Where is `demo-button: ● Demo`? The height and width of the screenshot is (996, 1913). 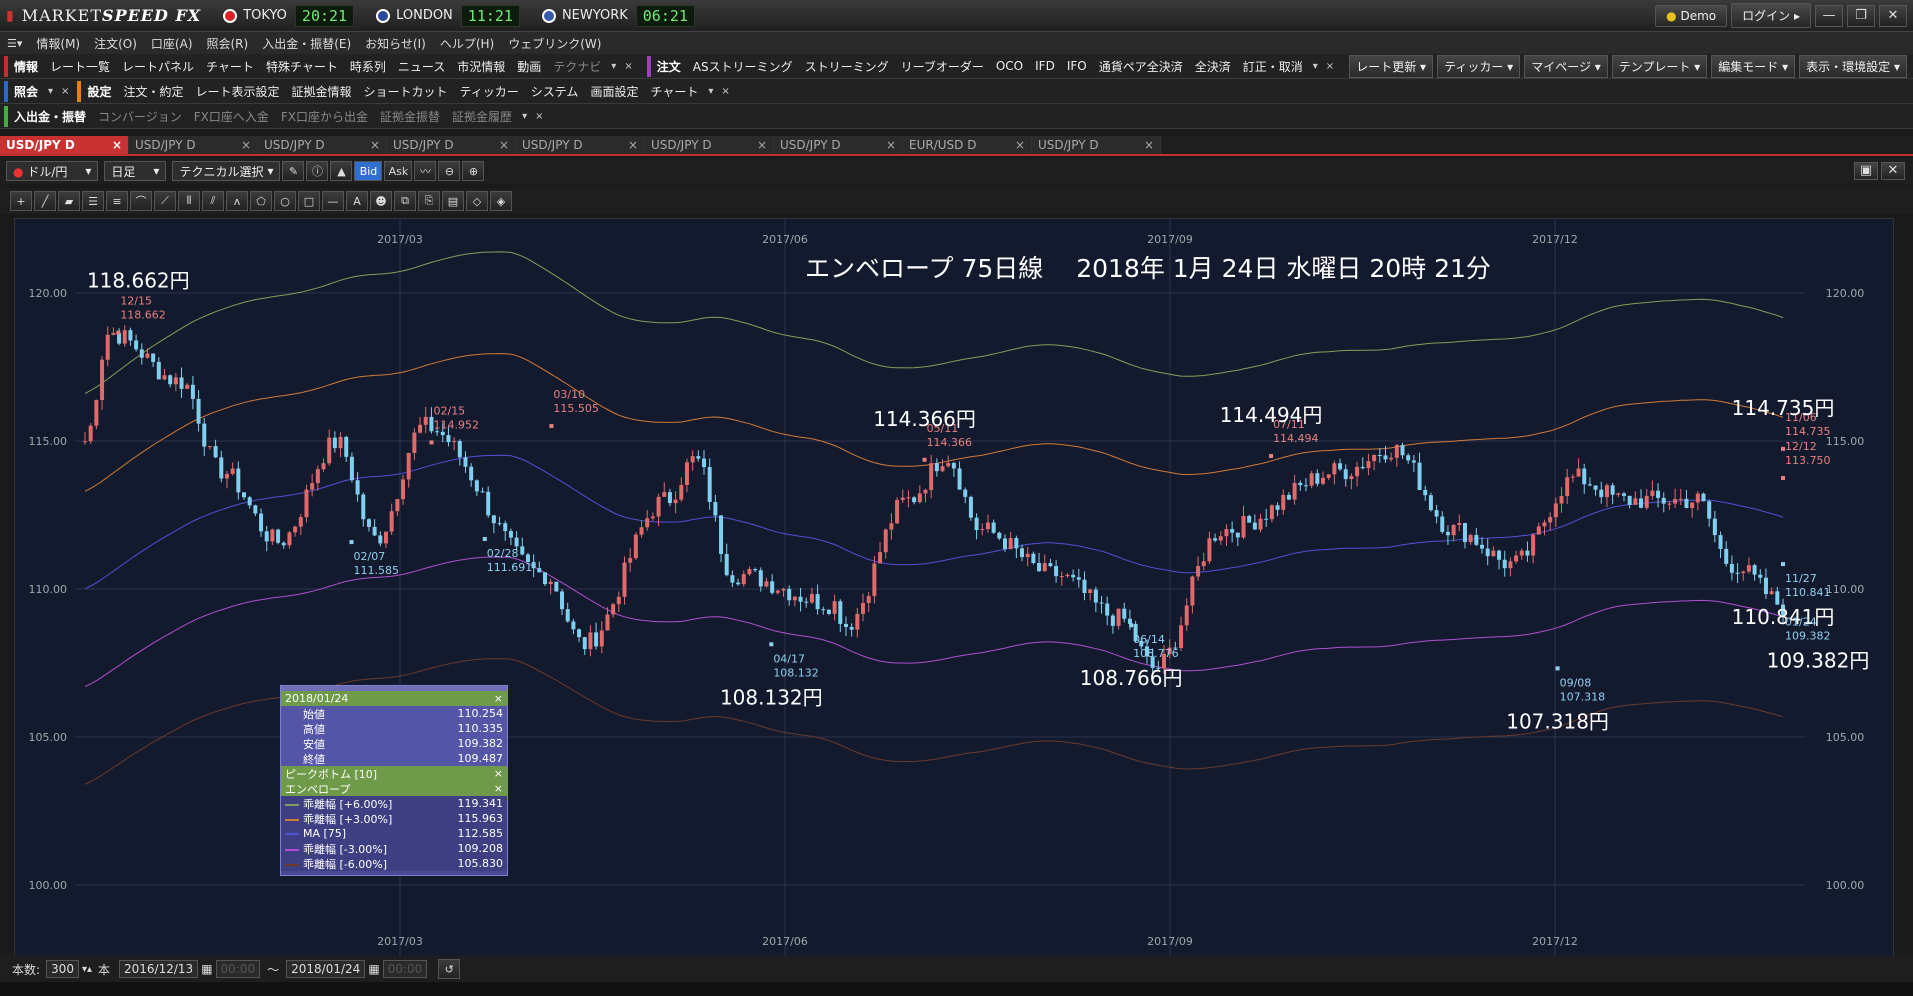
demo-button: ● Demo is located at coordinates (1691, 15).